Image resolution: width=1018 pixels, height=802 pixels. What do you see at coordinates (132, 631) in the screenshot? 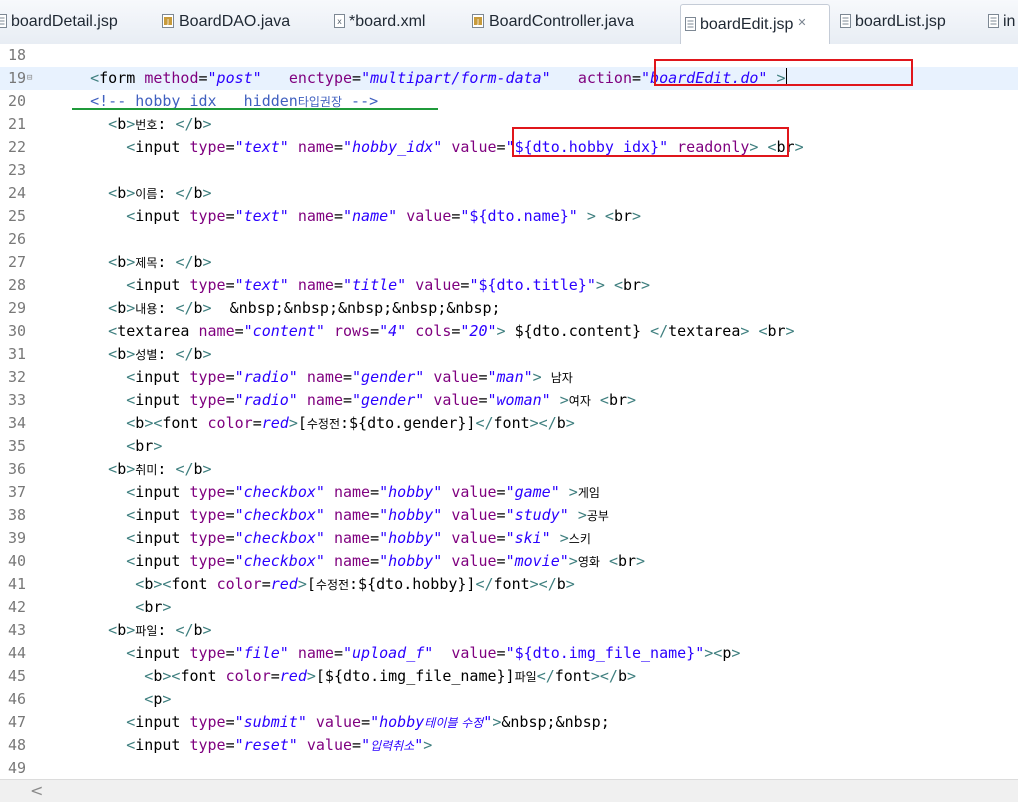
I see `code-text: <b>파일: </b>` at bounding box center [132, 631].